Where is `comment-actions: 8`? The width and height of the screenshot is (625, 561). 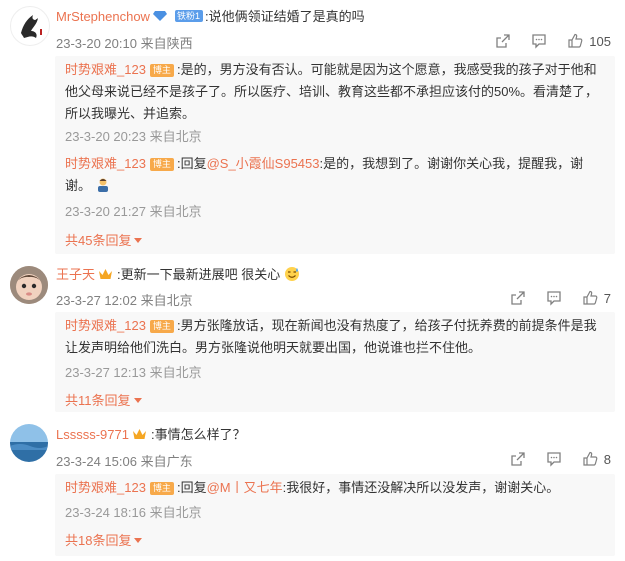
comment-actions: 8 is located at coordinates (550, 459).